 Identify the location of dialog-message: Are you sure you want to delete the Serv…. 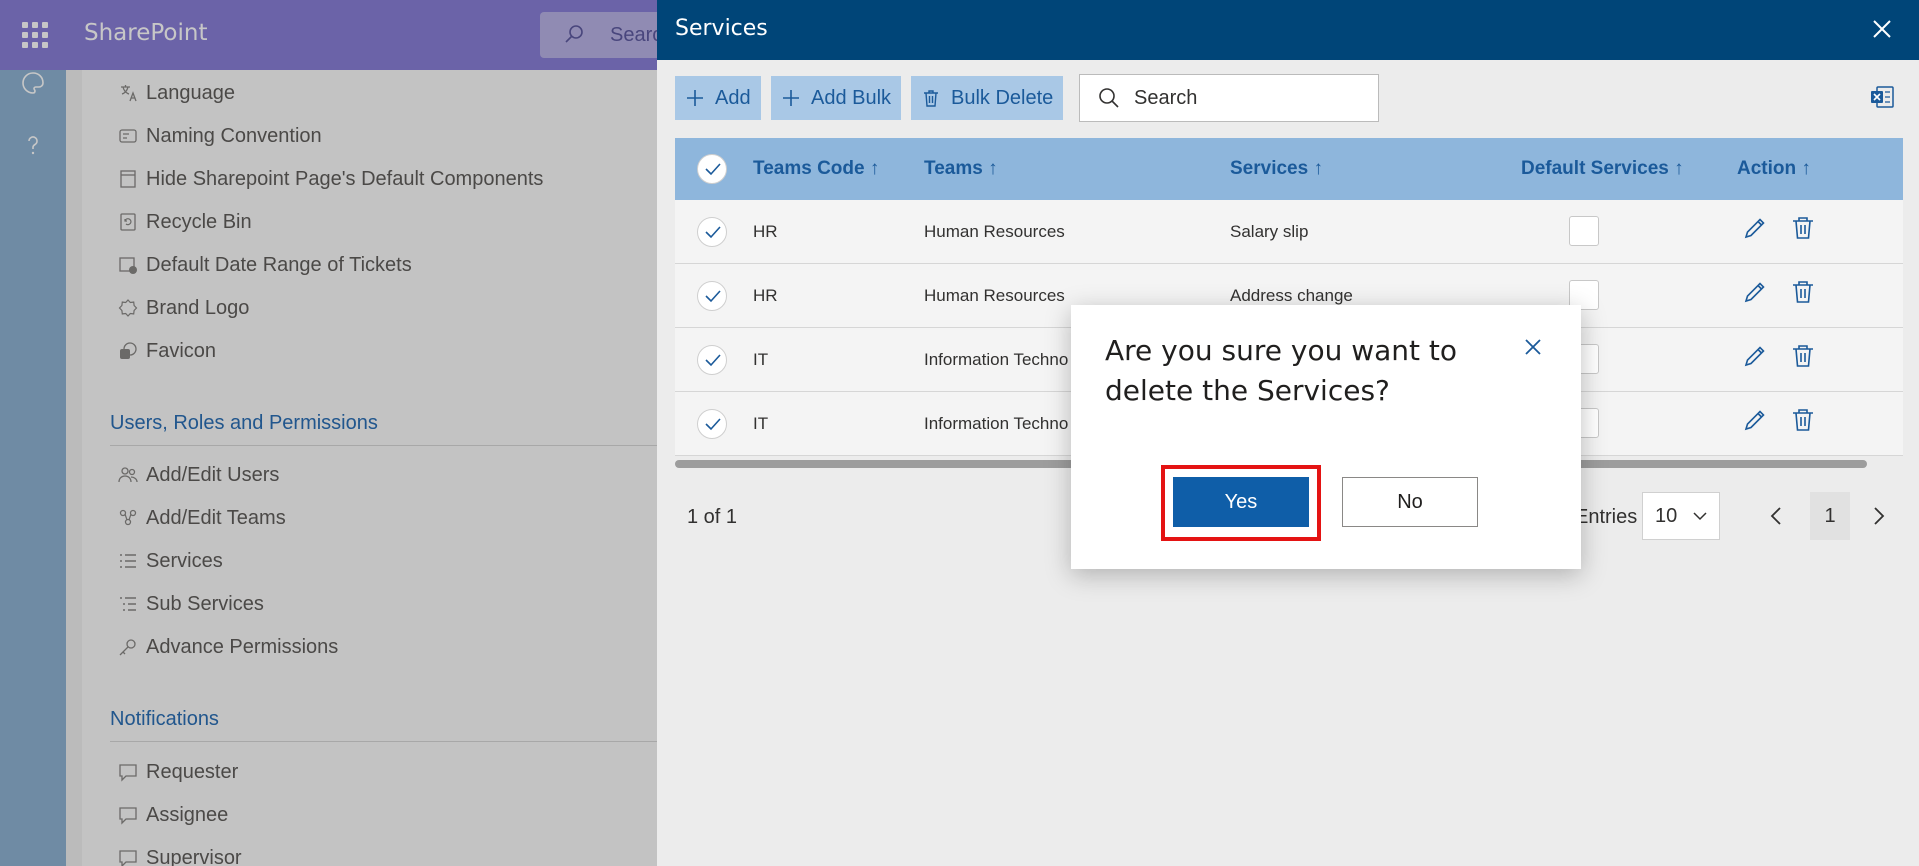
(1281, 370).